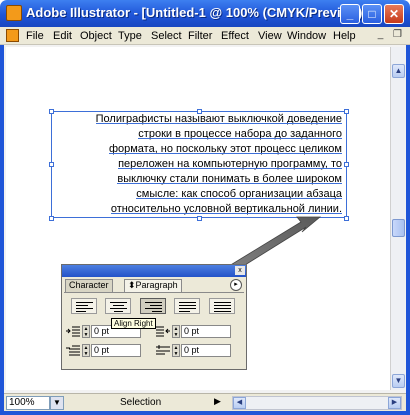  I want to click on indent-row-2: ▲ ▼ 0 pt ▲ ▼ 0 pt, so click(154, 351).